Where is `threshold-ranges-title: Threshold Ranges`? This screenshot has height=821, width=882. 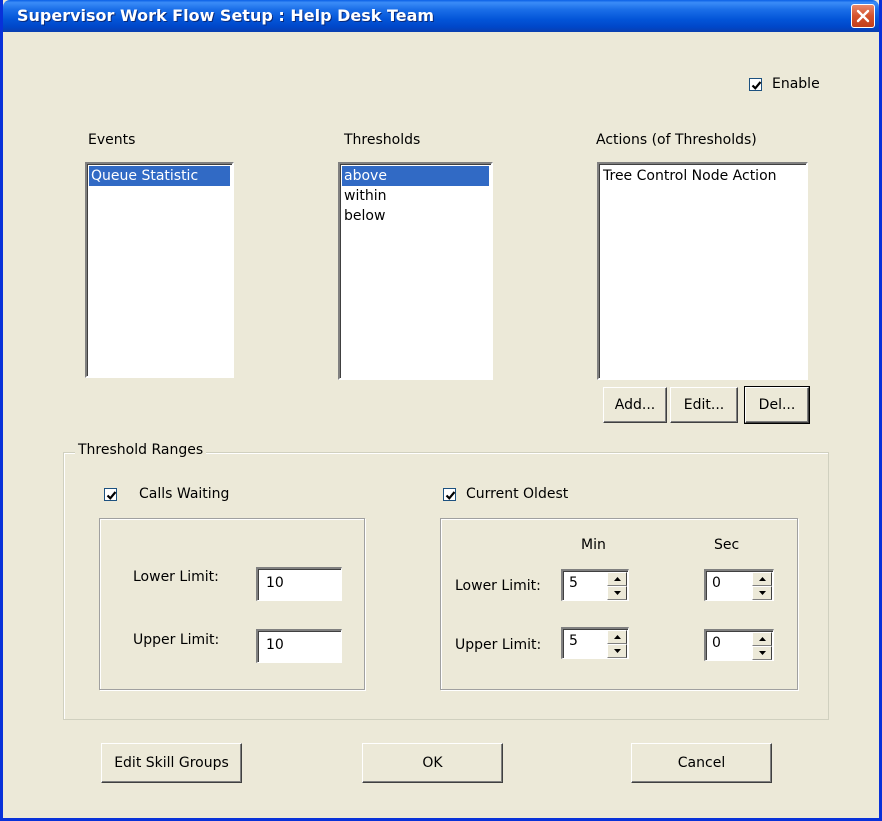
threshold-ranges-title: Threshold Ranges is located at coordinates (141, 450).